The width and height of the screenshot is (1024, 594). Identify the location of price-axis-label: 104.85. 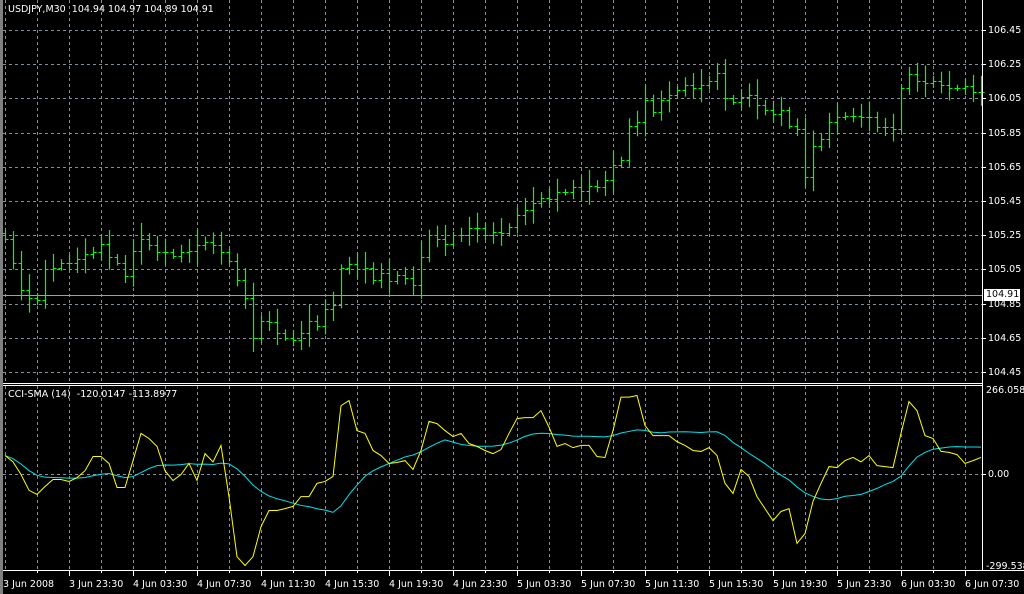
(1005, 304).